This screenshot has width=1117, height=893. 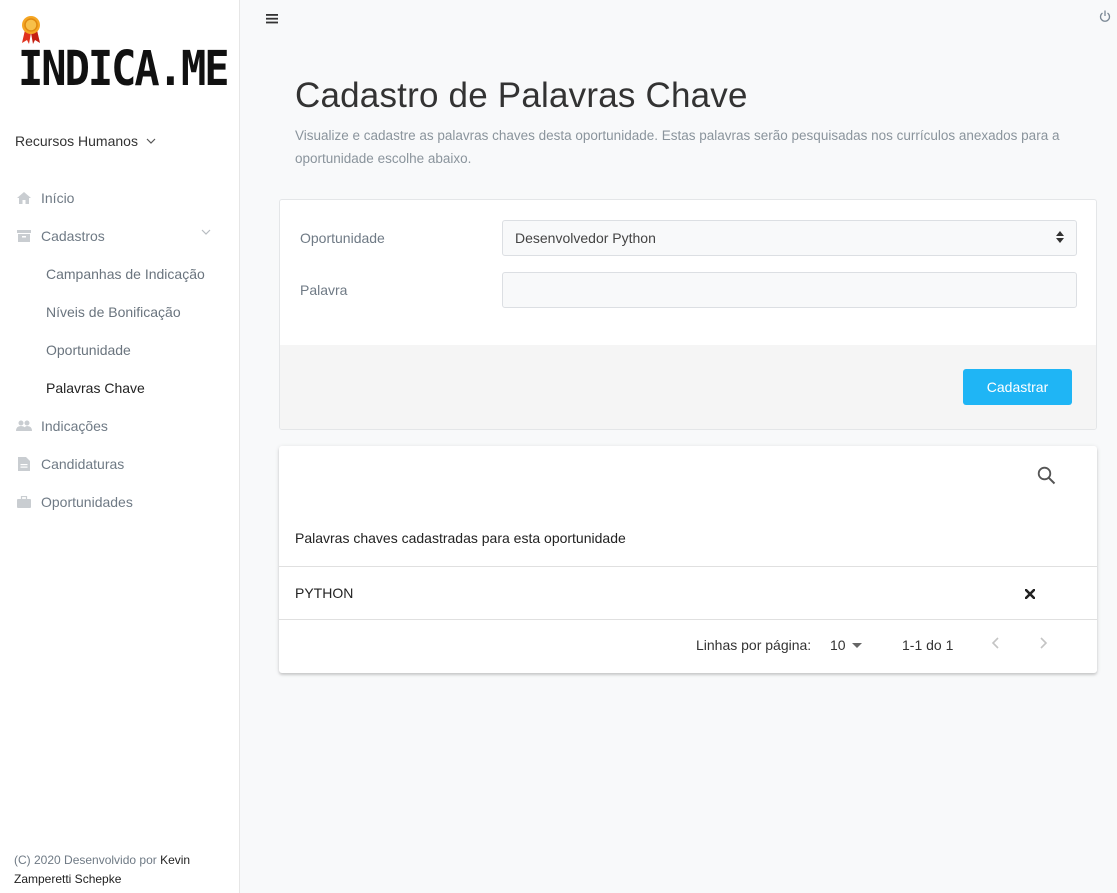 I want to click on opportunity-selected-value: Desenvolvedor Python, so click(x=585, y=238).